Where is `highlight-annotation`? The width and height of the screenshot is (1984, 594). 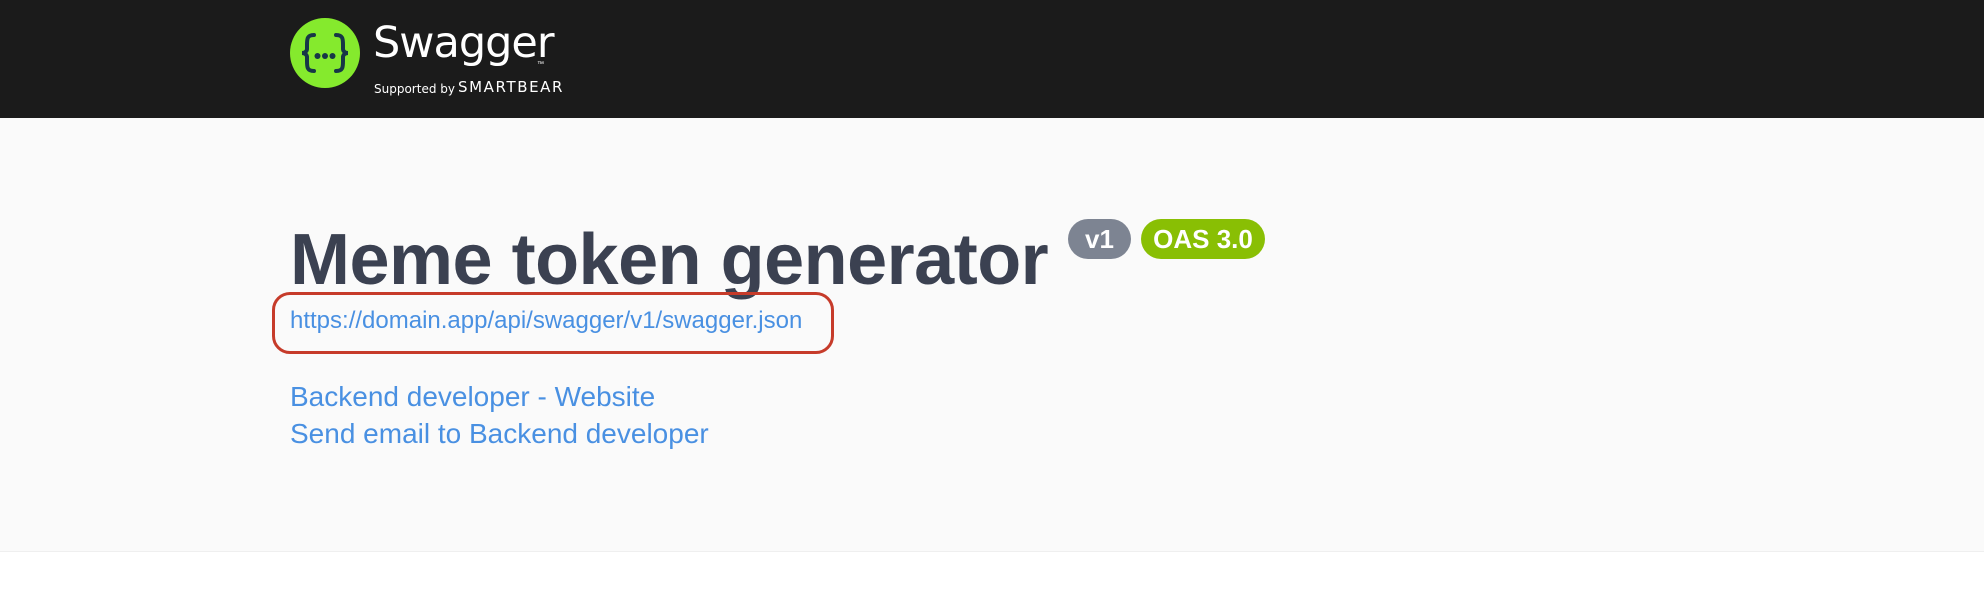 highlight-annotation is located at coordinates (553, 323).